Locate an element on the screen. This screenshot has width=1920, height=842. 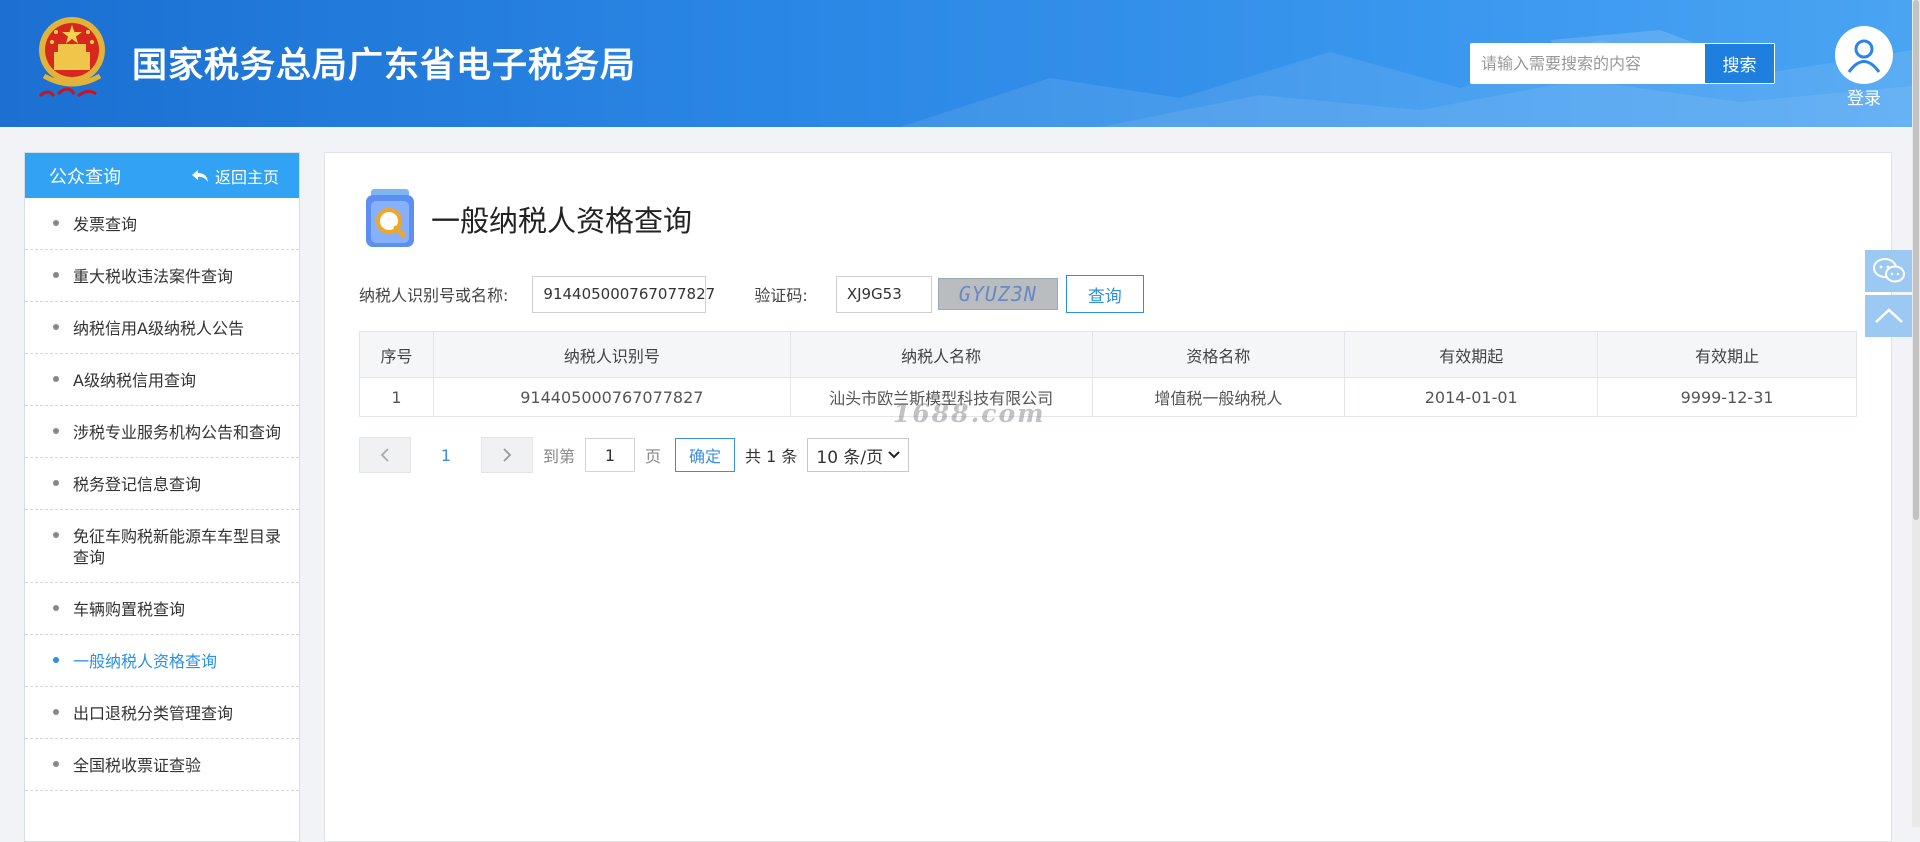
sidebar-item-major-violation: 重大税收违法案件查询 is located at coordinates (162, 276).